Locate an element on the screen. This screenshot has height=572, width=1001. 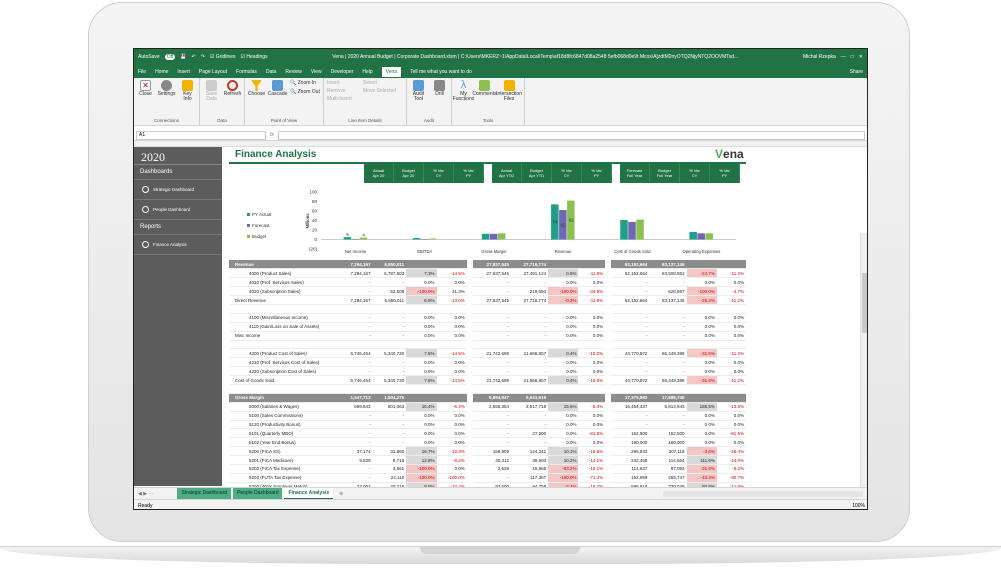
table-cell: 27,637,545 is located at coordinates (490, 300).